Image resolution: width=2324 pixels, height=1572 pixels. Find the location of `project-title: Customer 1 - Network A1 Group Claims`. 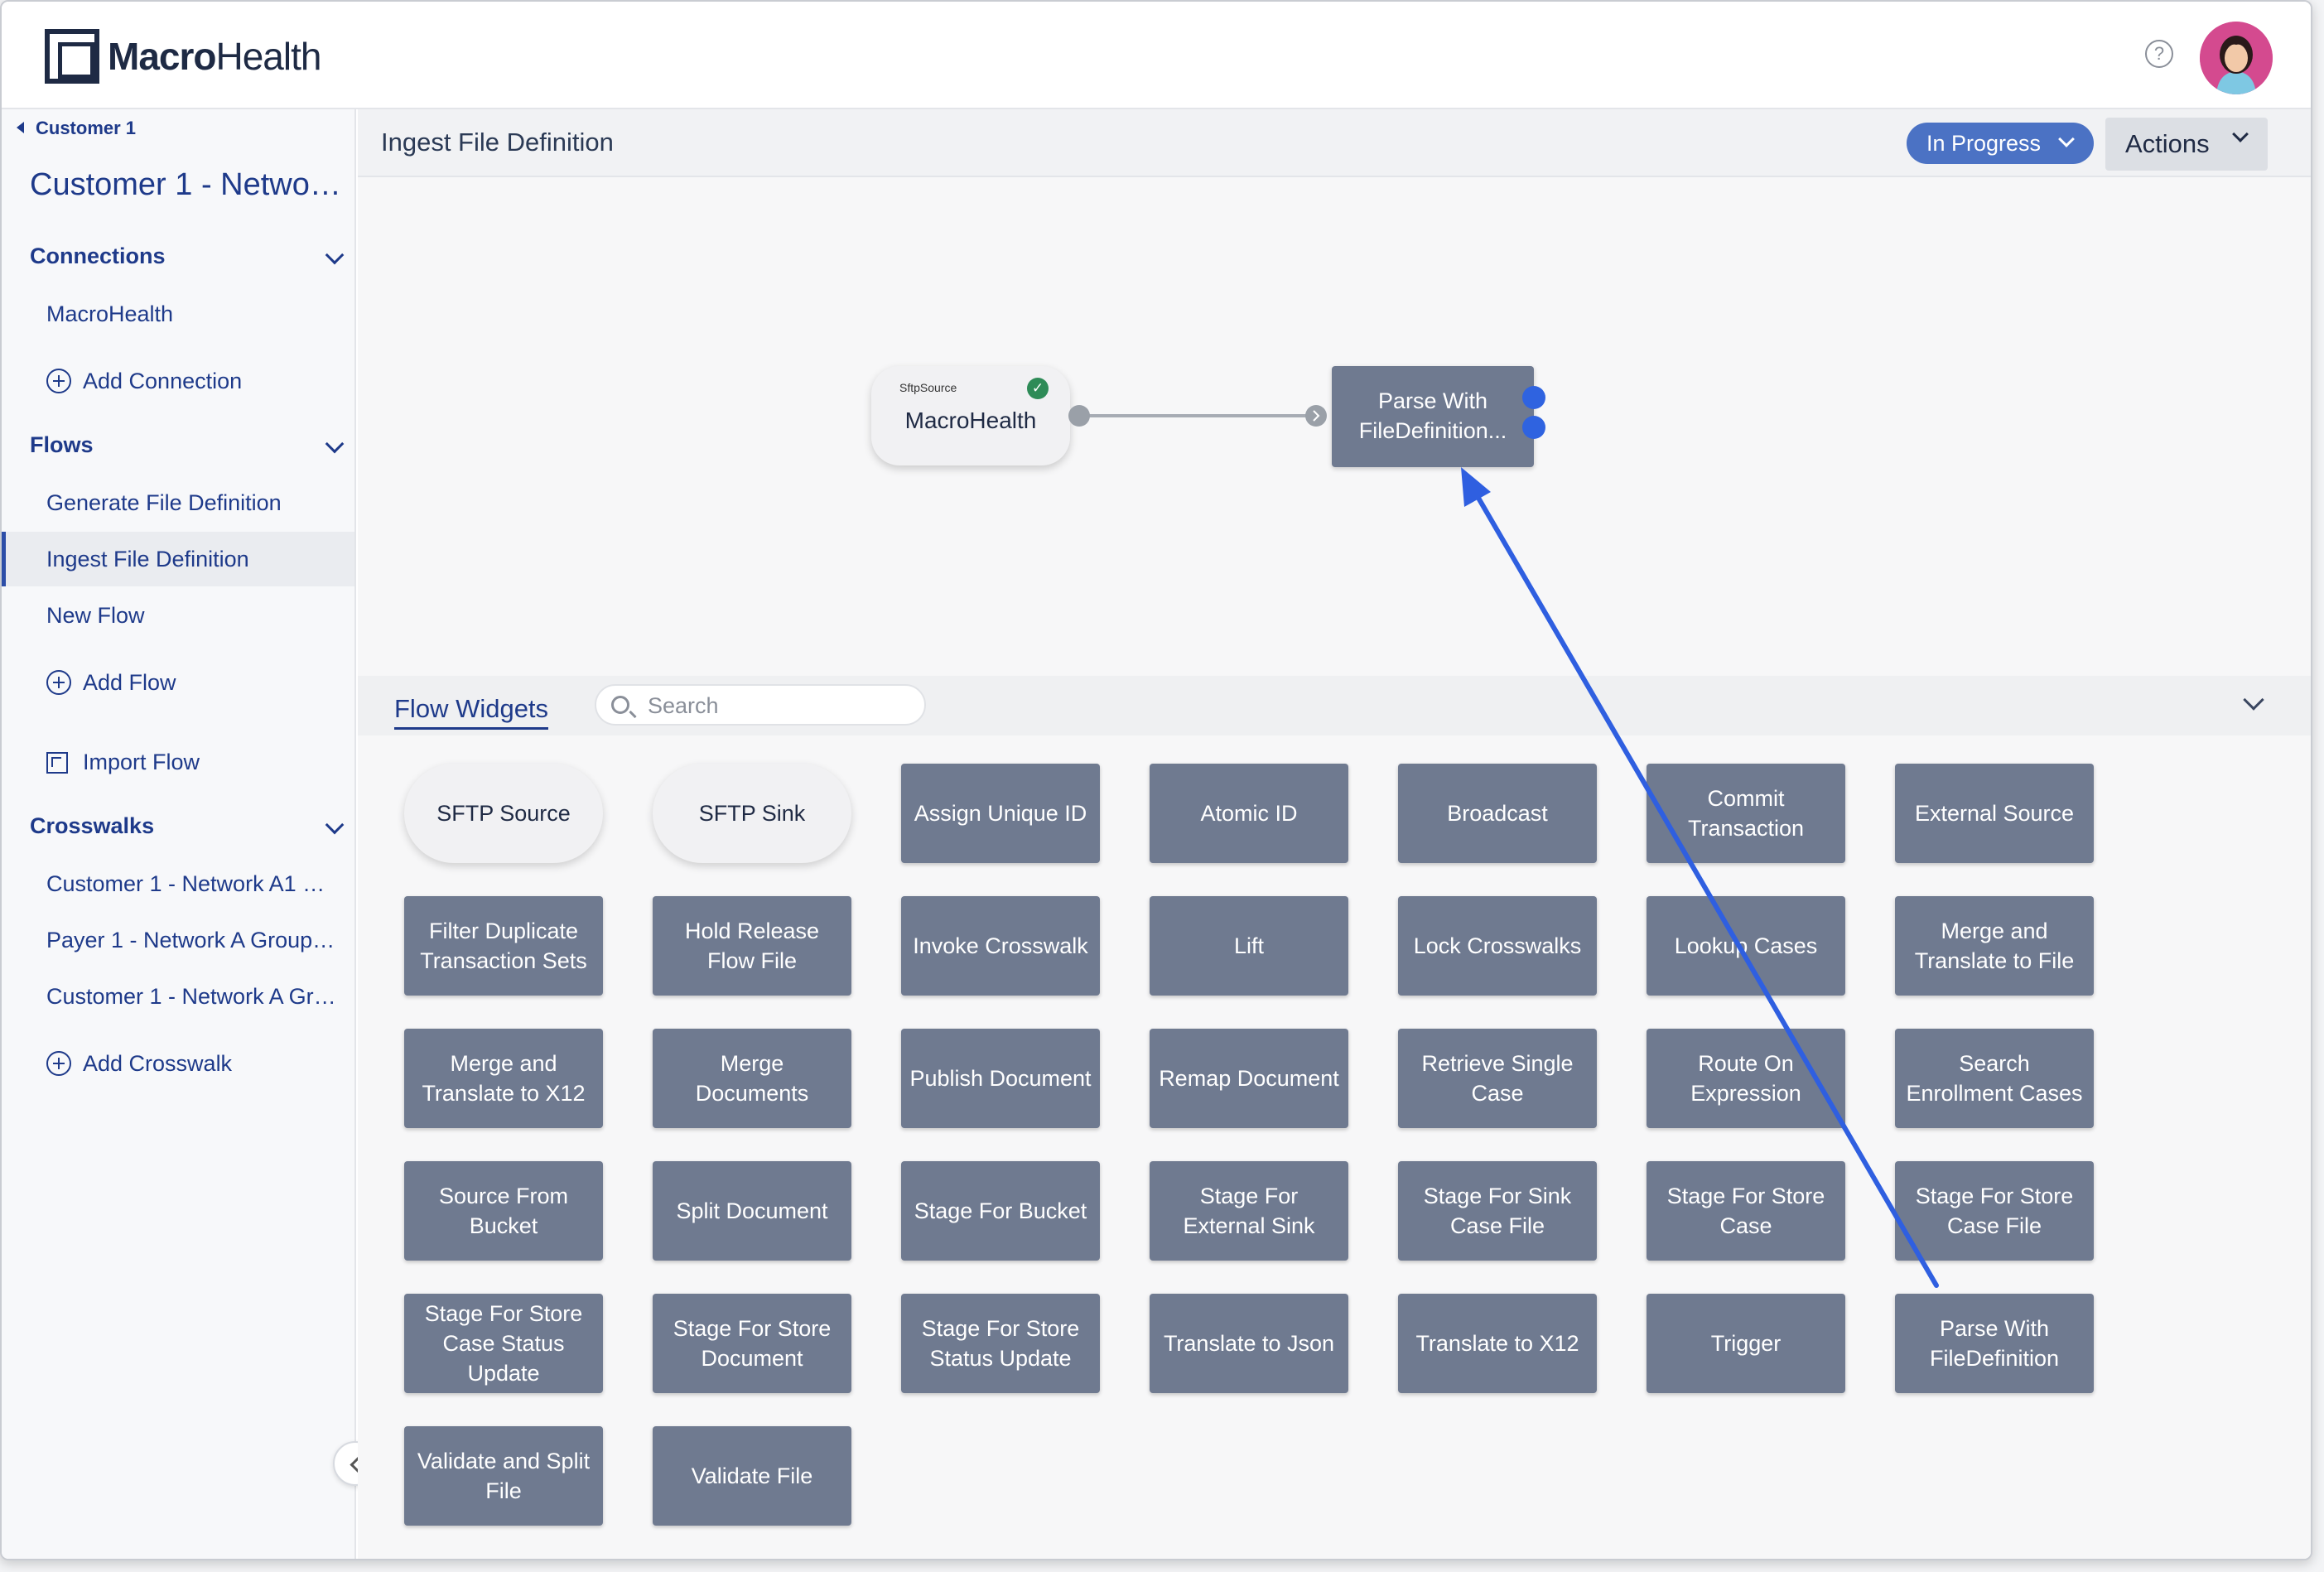

project-title: Customer 1 - Network A1 Group Claims is located at coordinates (188, 184).